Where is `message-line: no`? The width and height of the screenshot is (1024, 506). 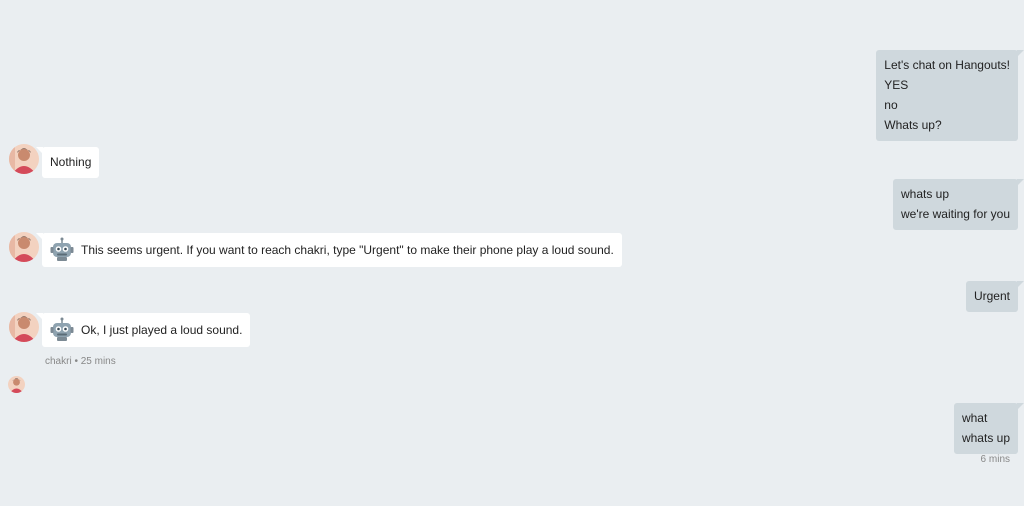
message-line: no is located at coordinates (891, 105).